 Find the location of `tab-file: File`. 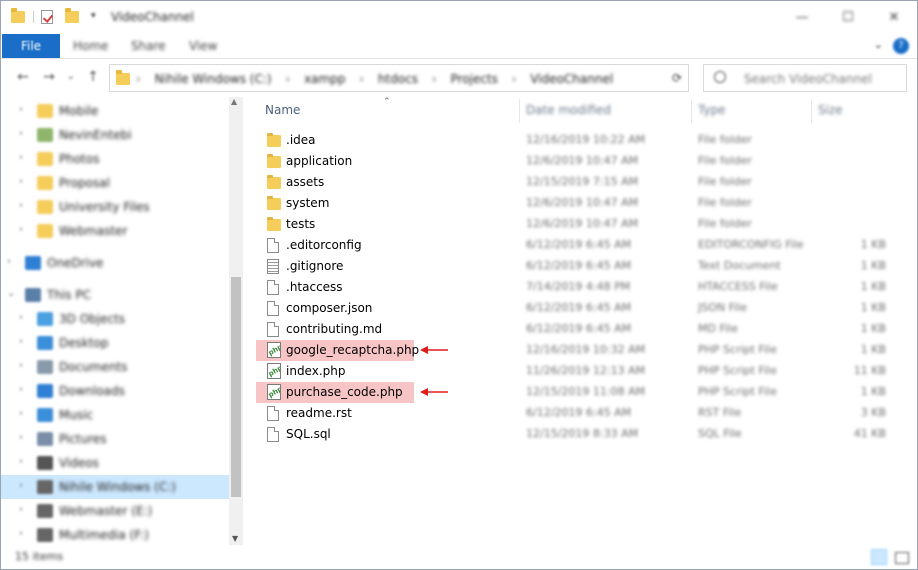

tab-file: File is located at coordinates (31, 46).